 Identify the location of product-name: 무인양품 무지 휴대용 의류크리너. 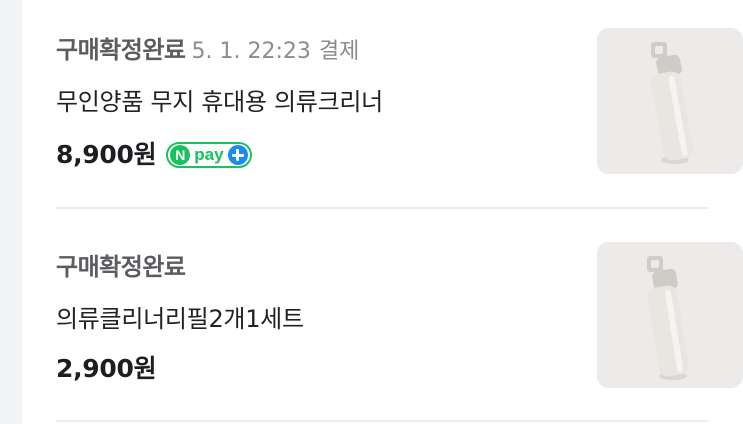
(219, 102).